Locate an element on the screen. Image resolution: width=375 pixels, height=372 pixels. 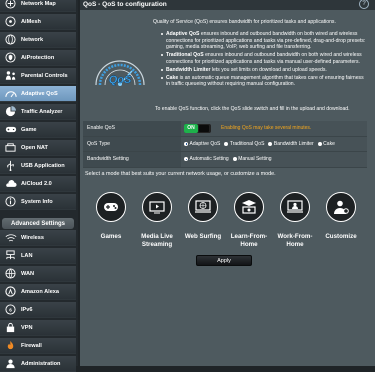
admin-icon is located at coordinates (10, 363).